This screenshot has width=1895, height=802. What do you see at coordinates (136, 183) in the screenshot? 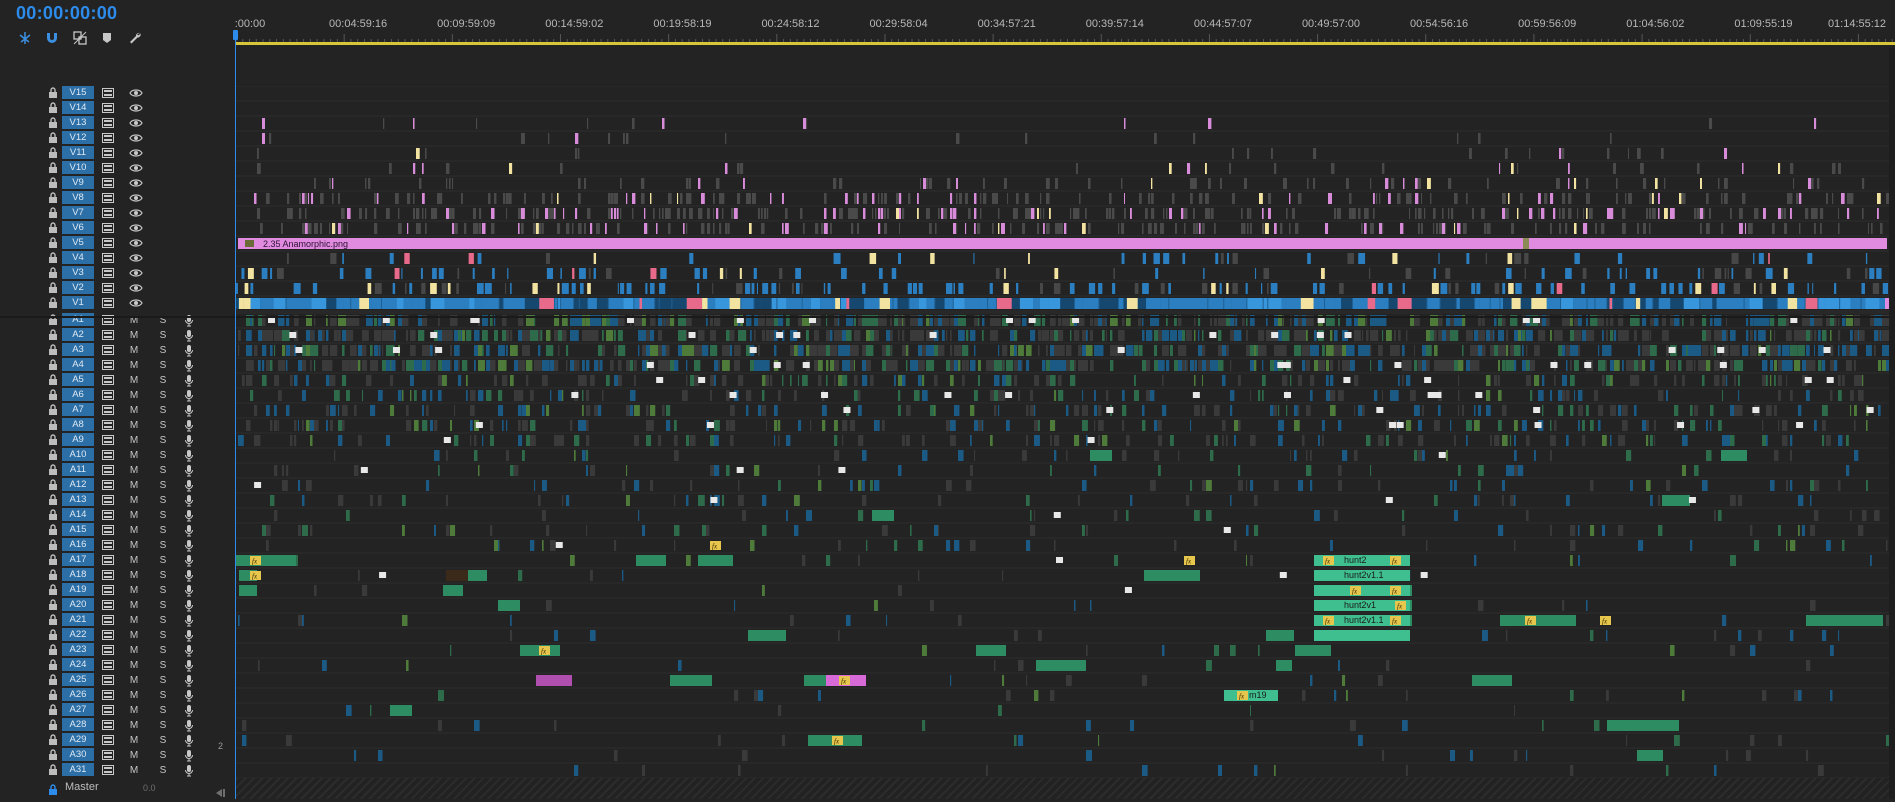
I see `eye-icon` at bounding box center [136, 183].